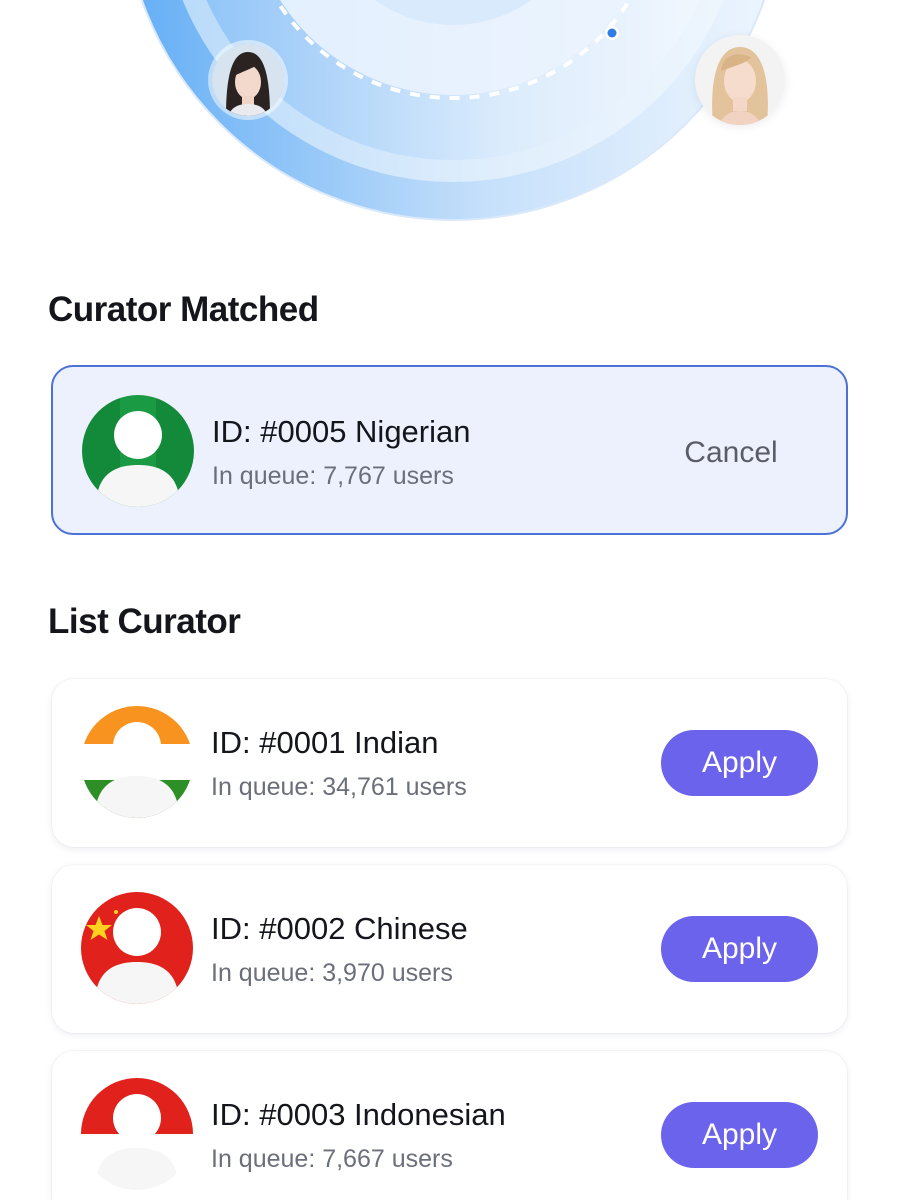  Describe the element at coordinates (740, 80) in the screenshot. I see `user-avatar-right` at that location.